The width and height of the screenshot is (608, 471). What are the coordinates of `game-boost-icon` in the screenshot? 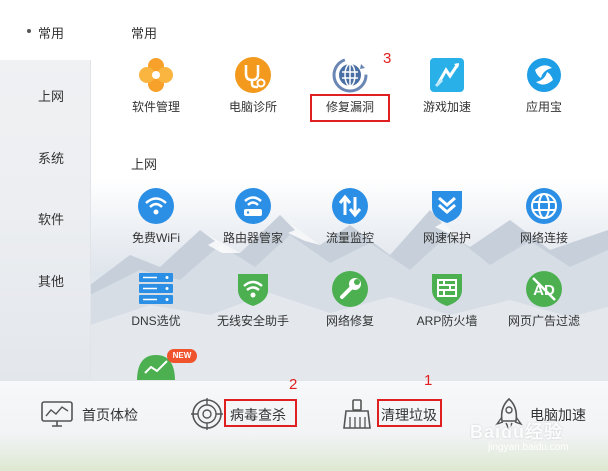 It's located at (447, 75).